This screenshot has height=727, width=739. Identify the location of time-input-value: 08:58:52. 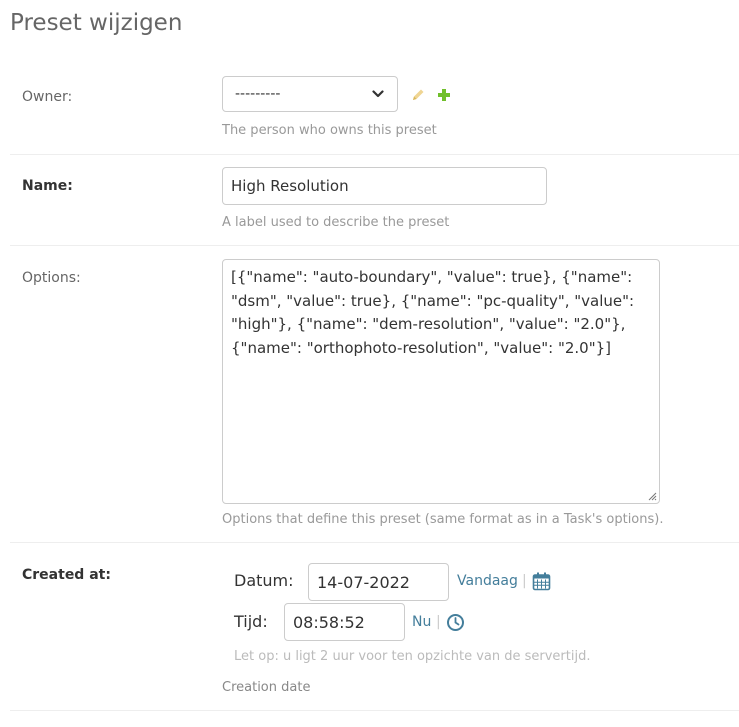
(329, 622).